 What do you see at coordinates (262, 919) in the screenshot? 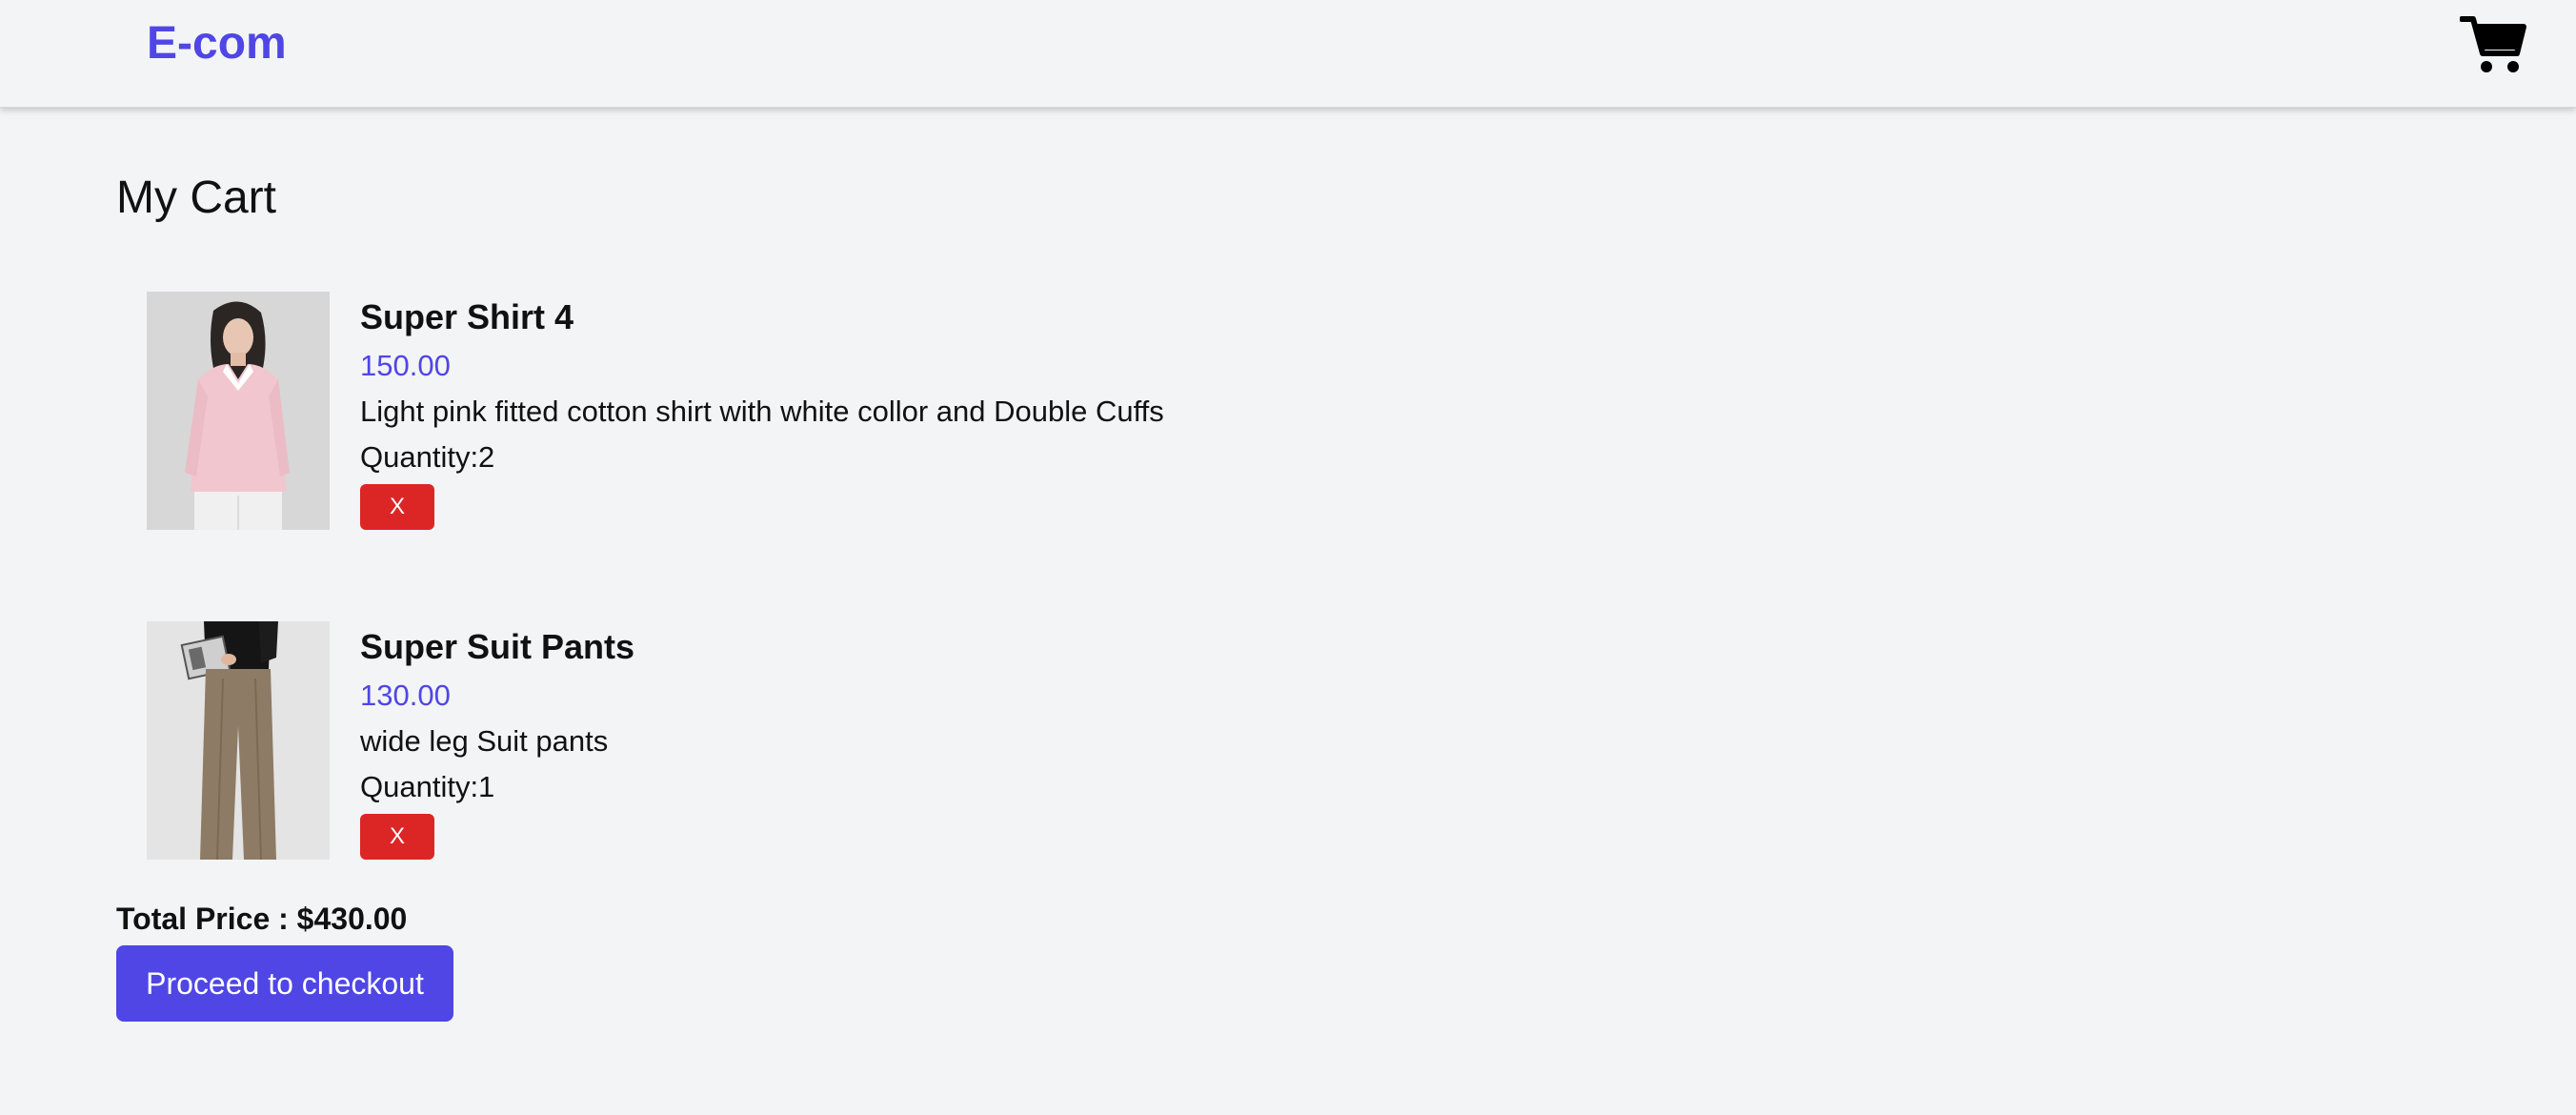
I see `total-price: Total Price : $430.00` at bounding box center [262, 919].